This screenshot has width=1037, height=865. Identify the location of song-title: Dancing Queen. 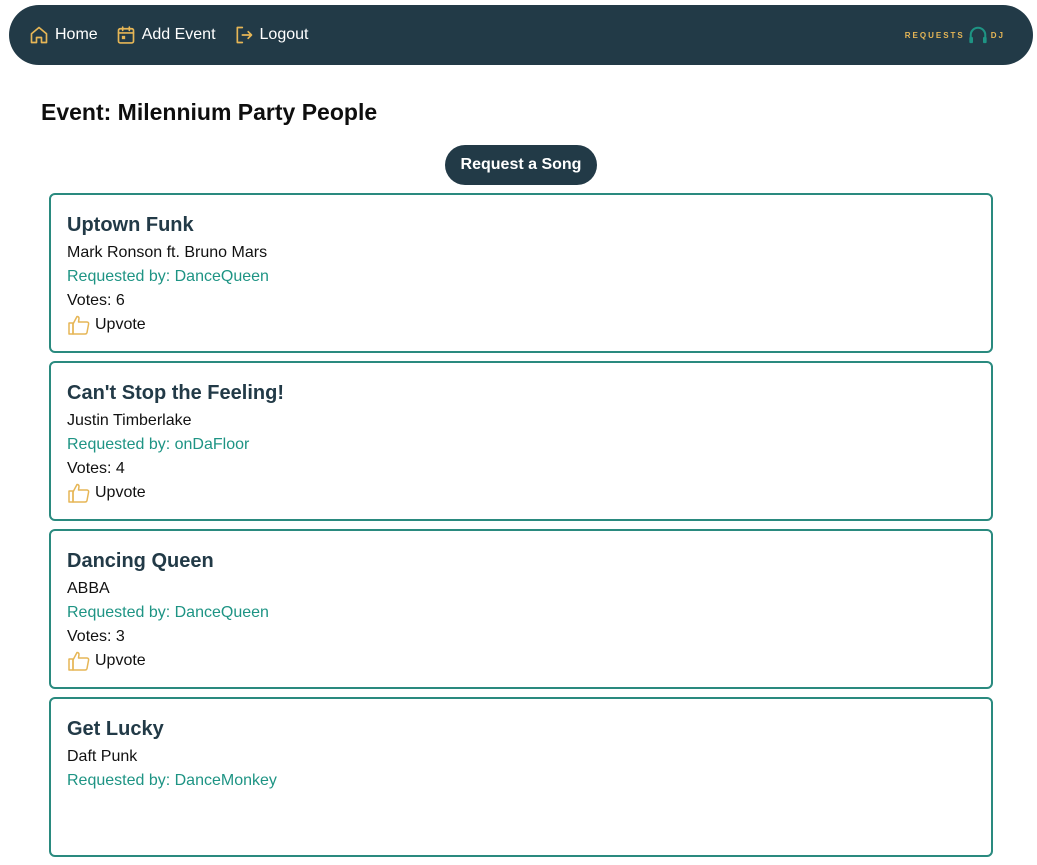
(140, 561).